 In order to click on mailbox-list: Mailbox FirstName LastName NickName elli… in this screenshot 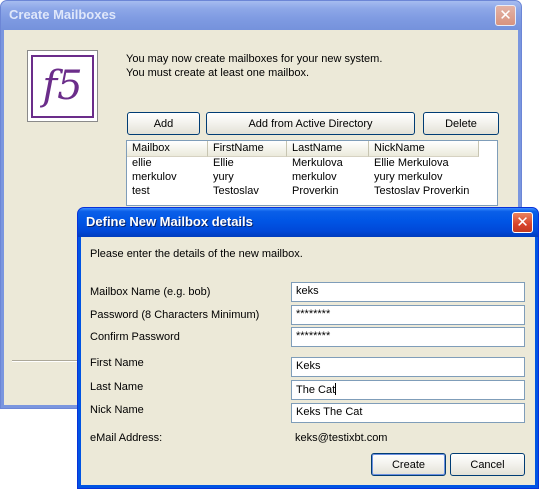, I will do `click(312, 173)`.